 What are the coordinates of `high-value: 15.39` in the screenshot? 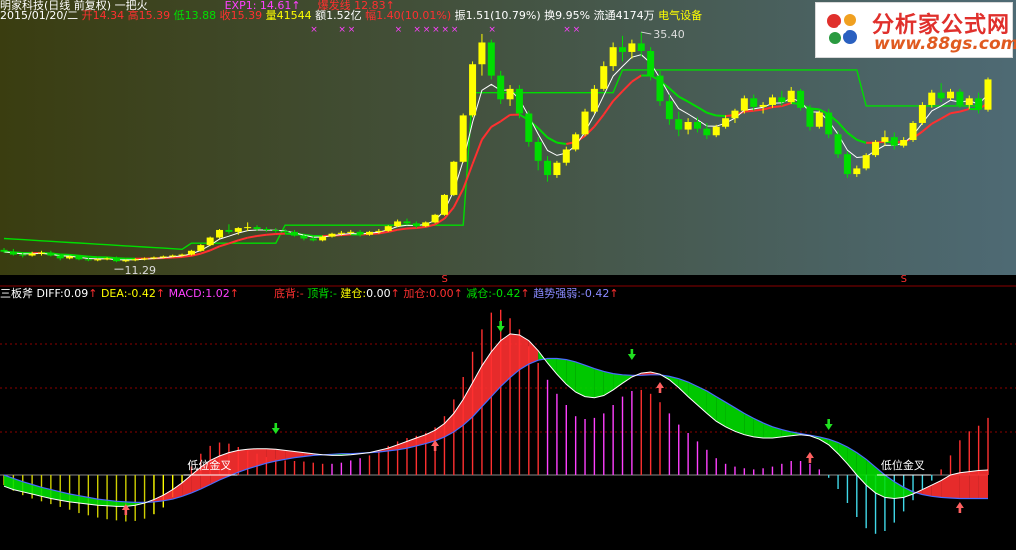 It's located at (154, 15).